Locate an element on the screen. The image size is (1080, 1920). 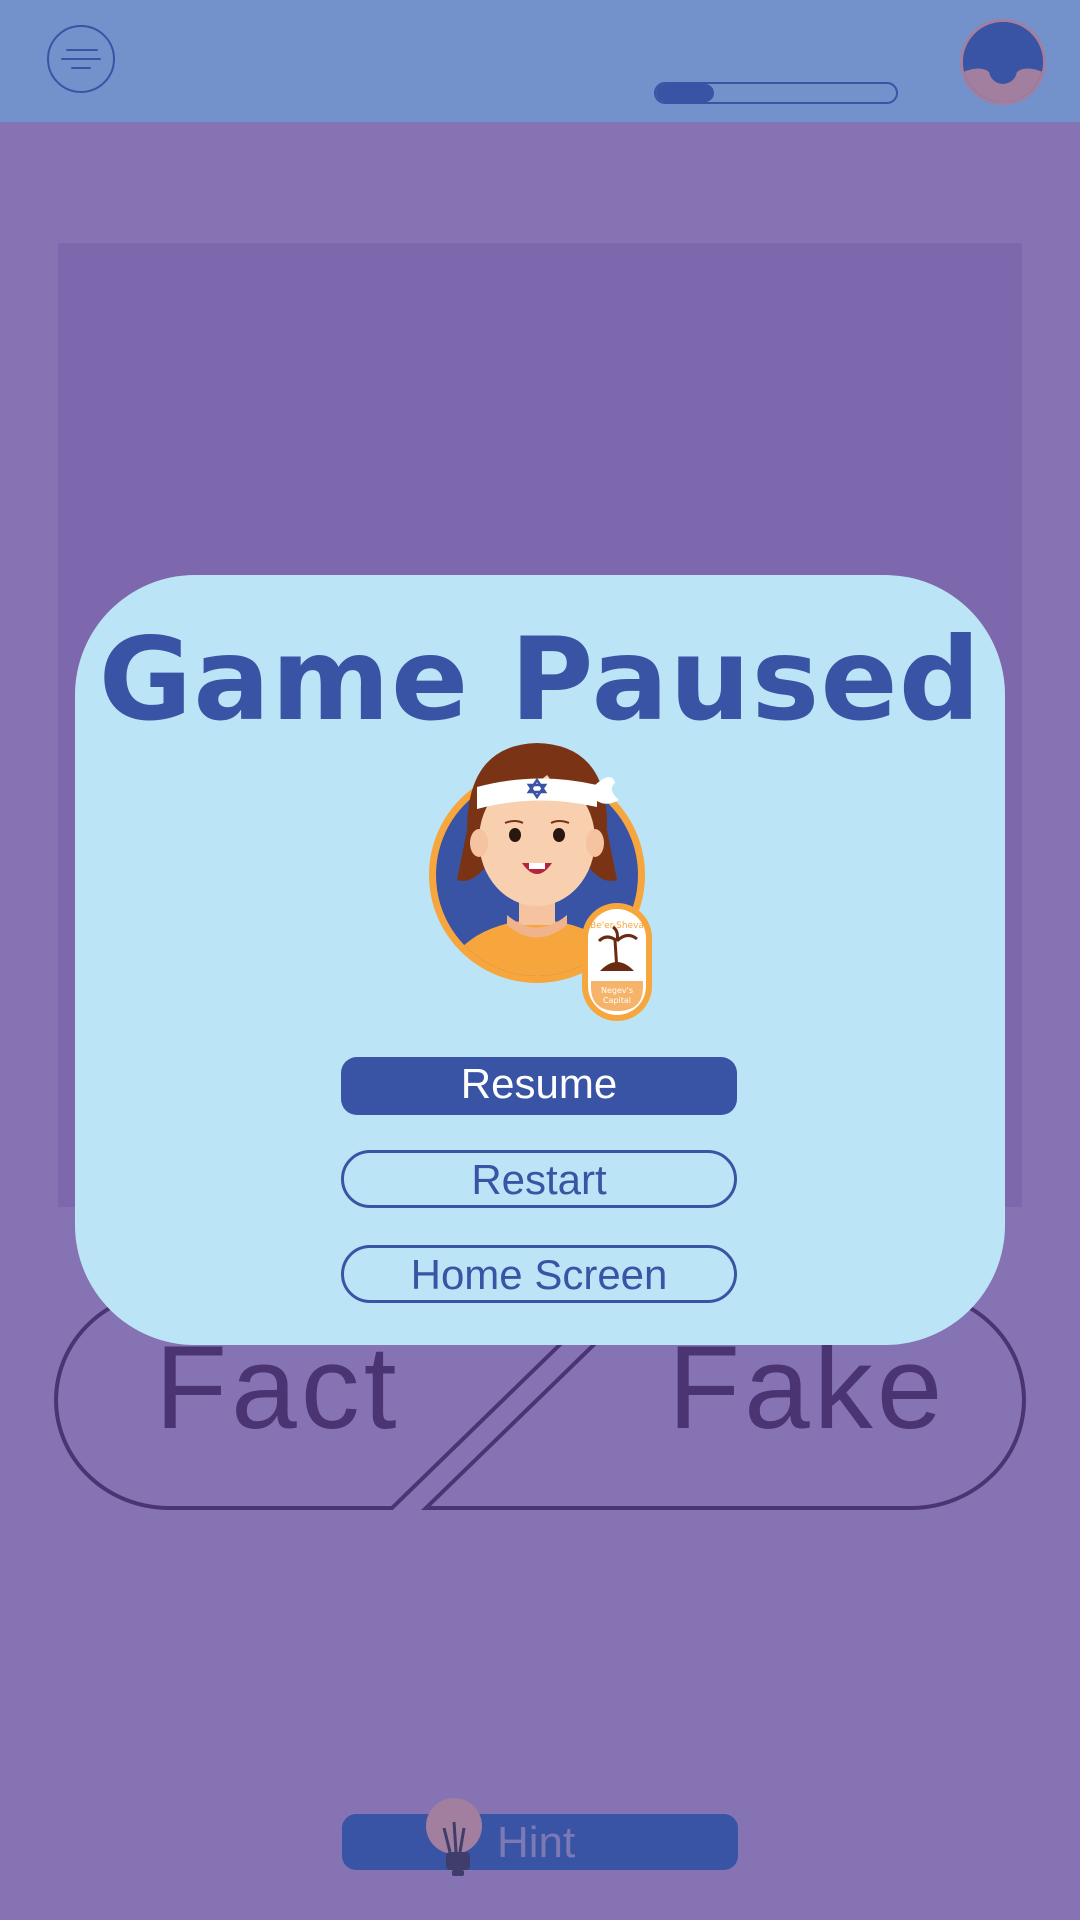
level-progress-bar is located at coordinates (776, 93).